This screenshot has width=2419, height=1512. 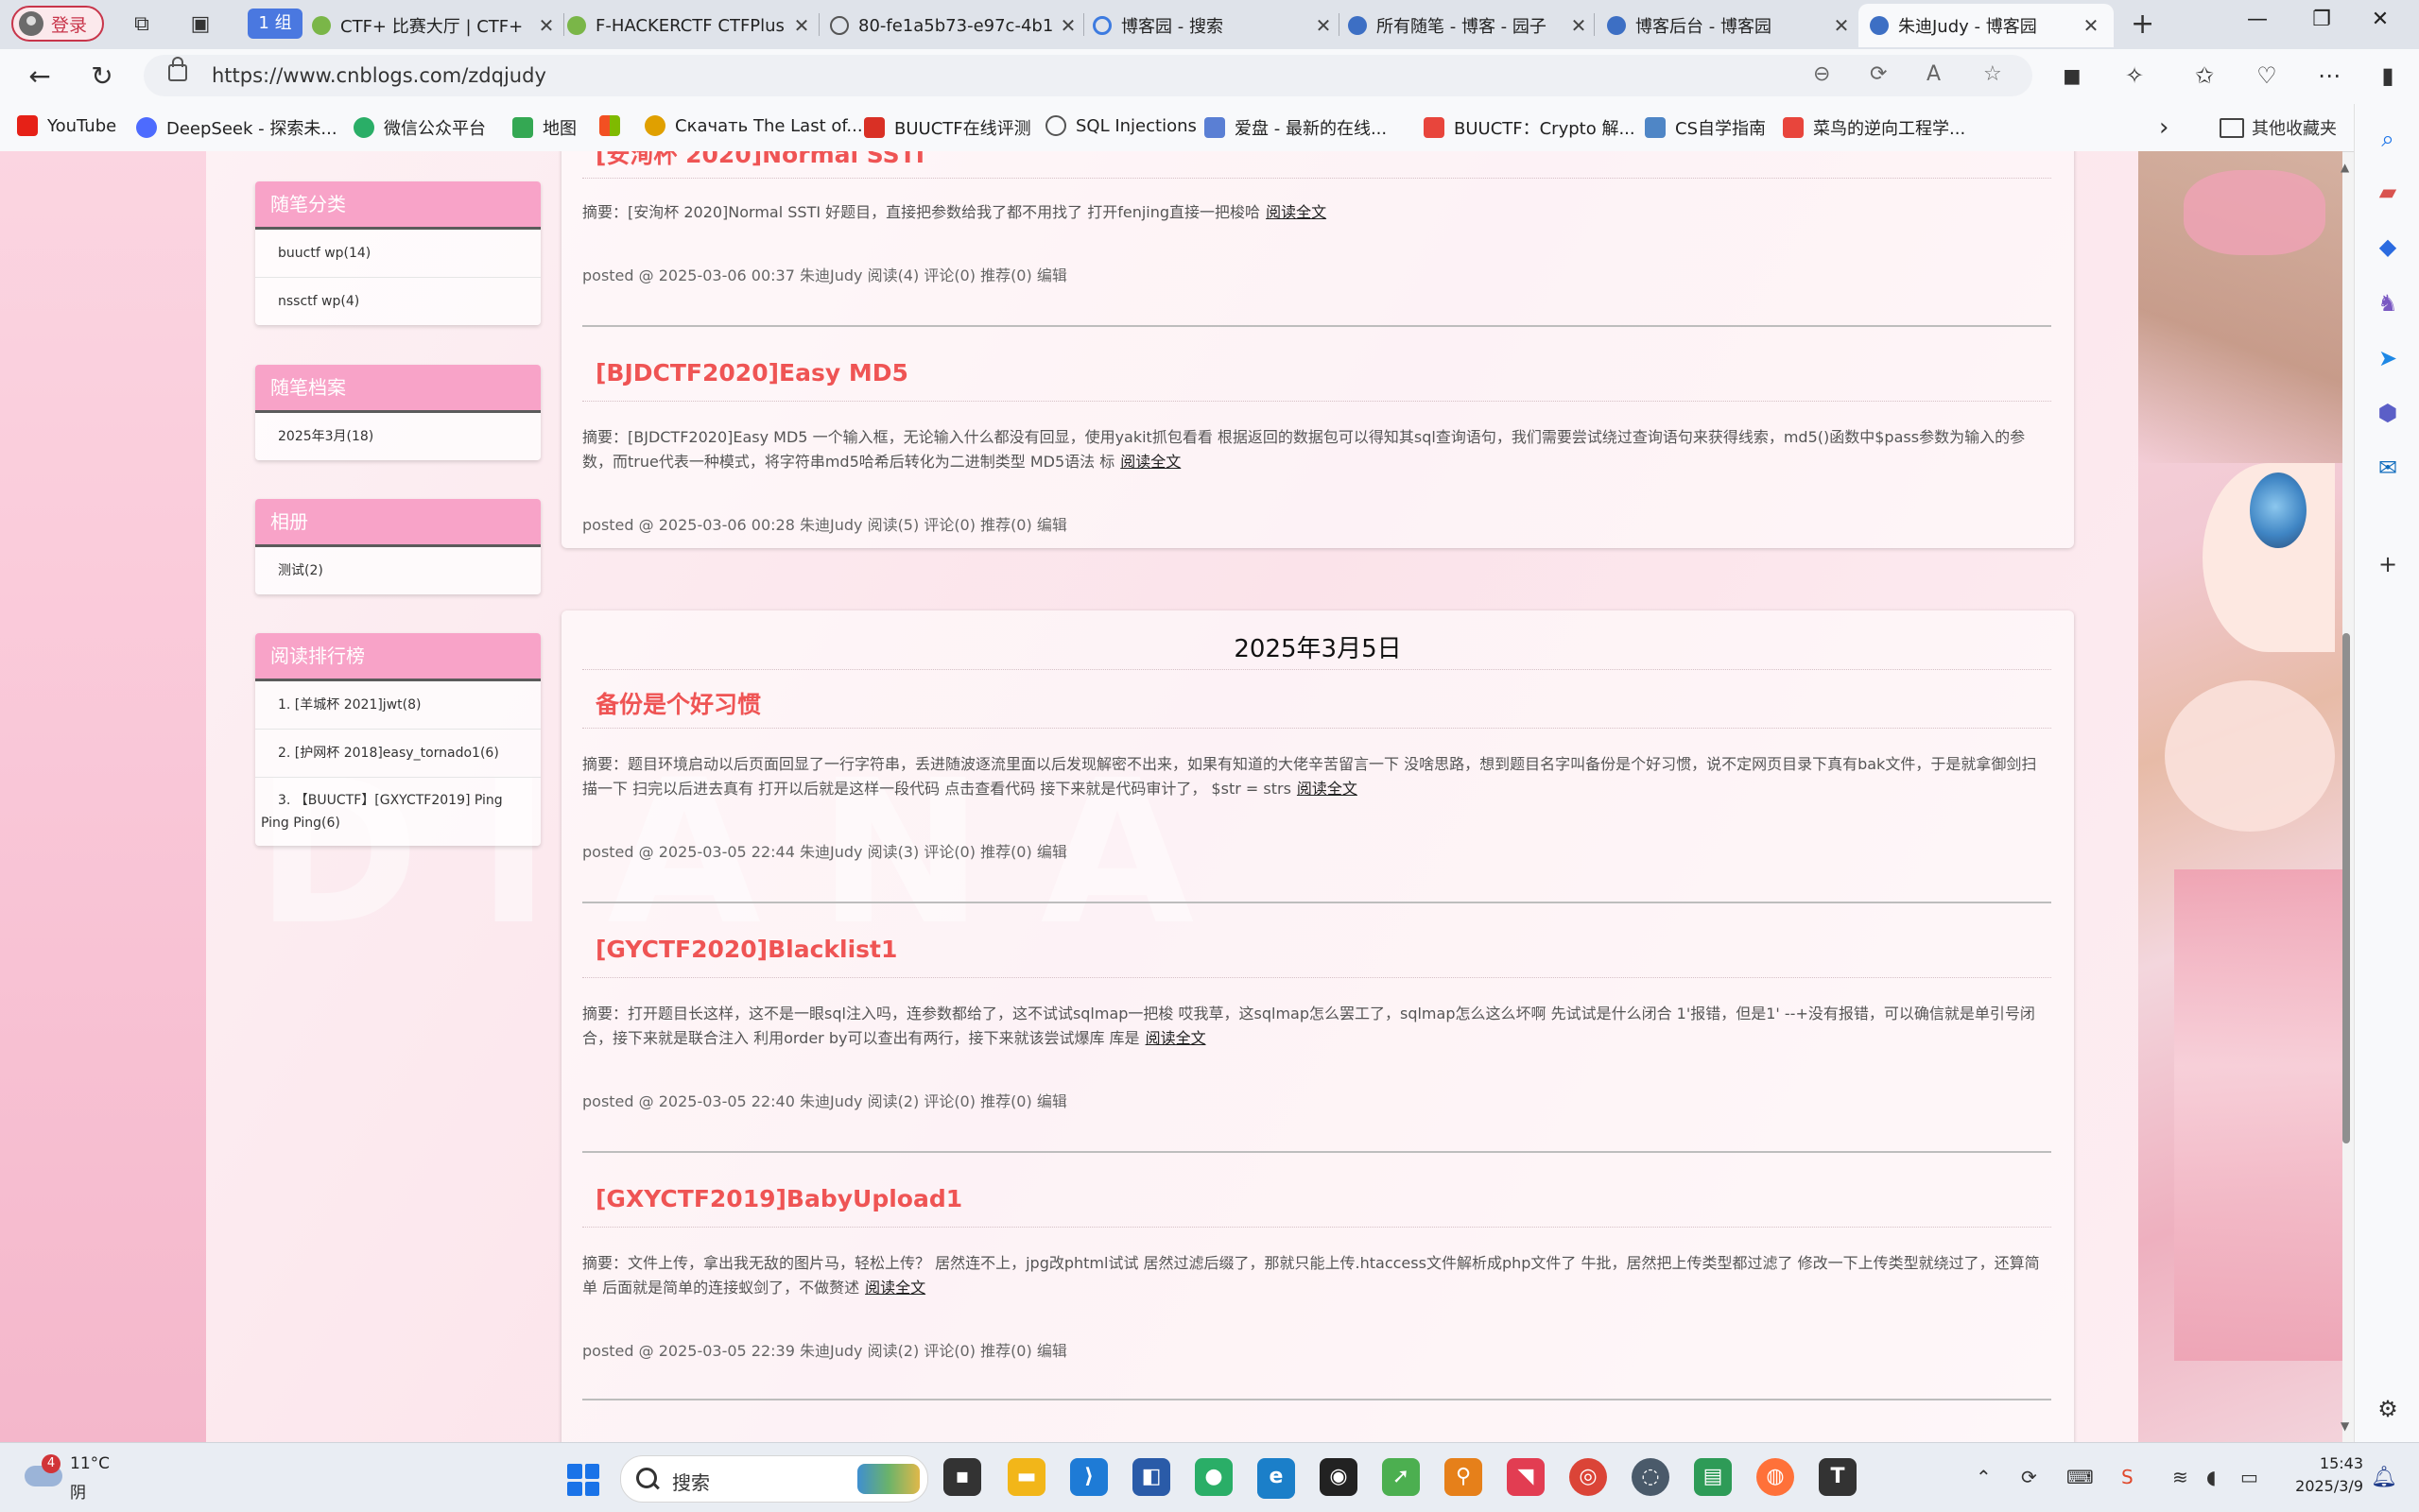 What do you see at coordinates (2249, 1477) in the screenshot?
I see `battery-icon: ▭` at bounding box center [2249, 1477].